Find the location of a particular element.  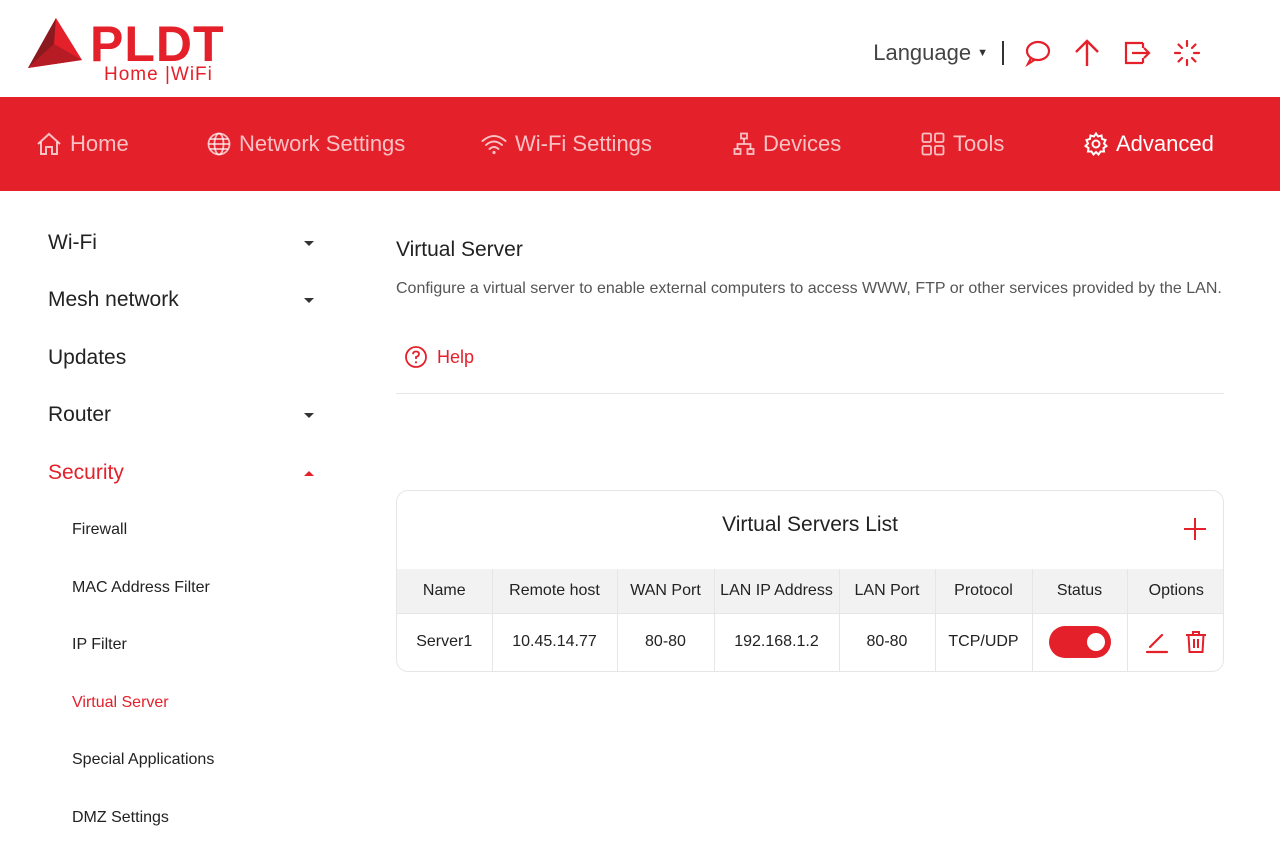

loading-icon is located at coordinates (1187, 53).